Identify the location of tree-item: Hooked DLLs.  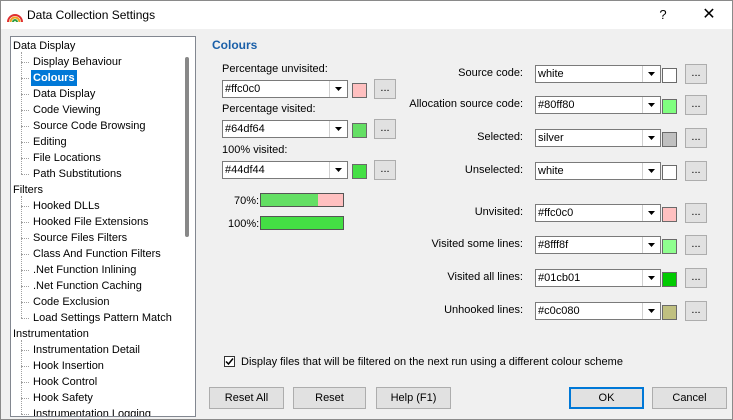
(66, 206).